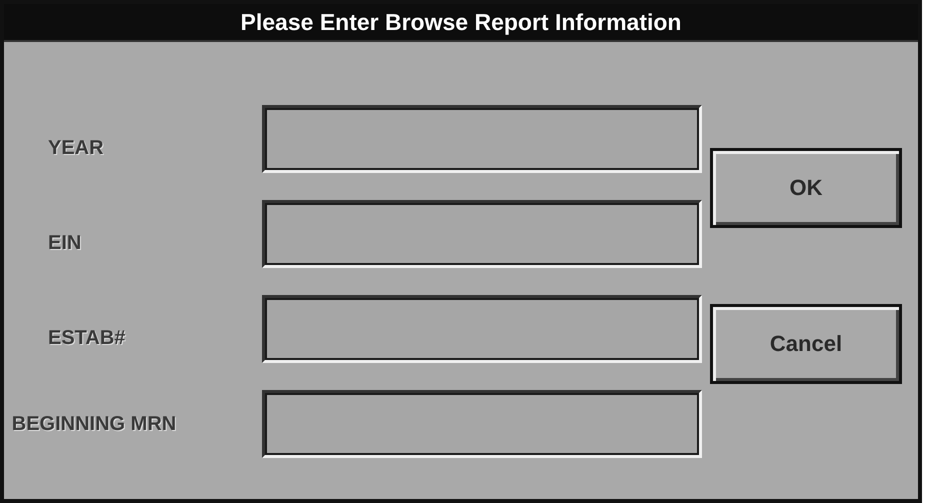 This screenshot has height=503, width=927. I want to click on window-title: Please Enter Browse Report Information, so click(461, 22).